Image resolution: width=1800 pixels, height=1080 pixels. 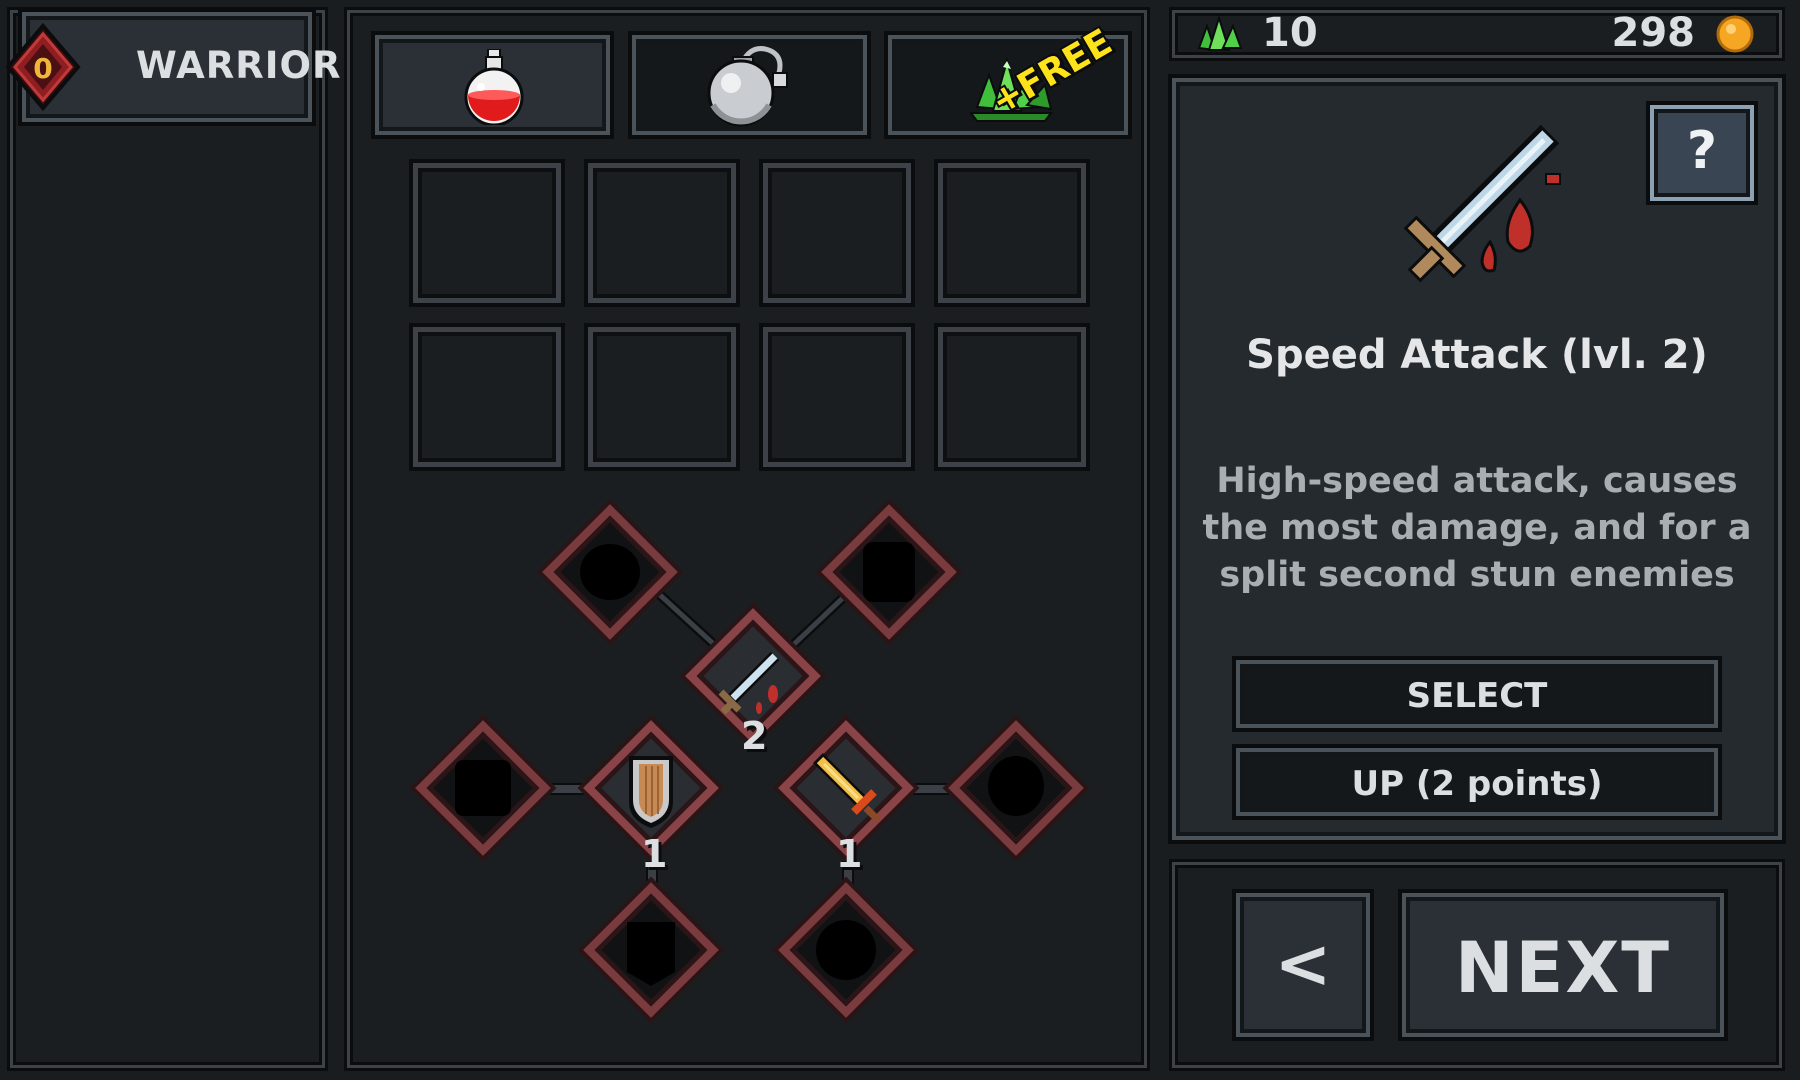 I want to click on coin-icon, so click(x=1735, y=34).